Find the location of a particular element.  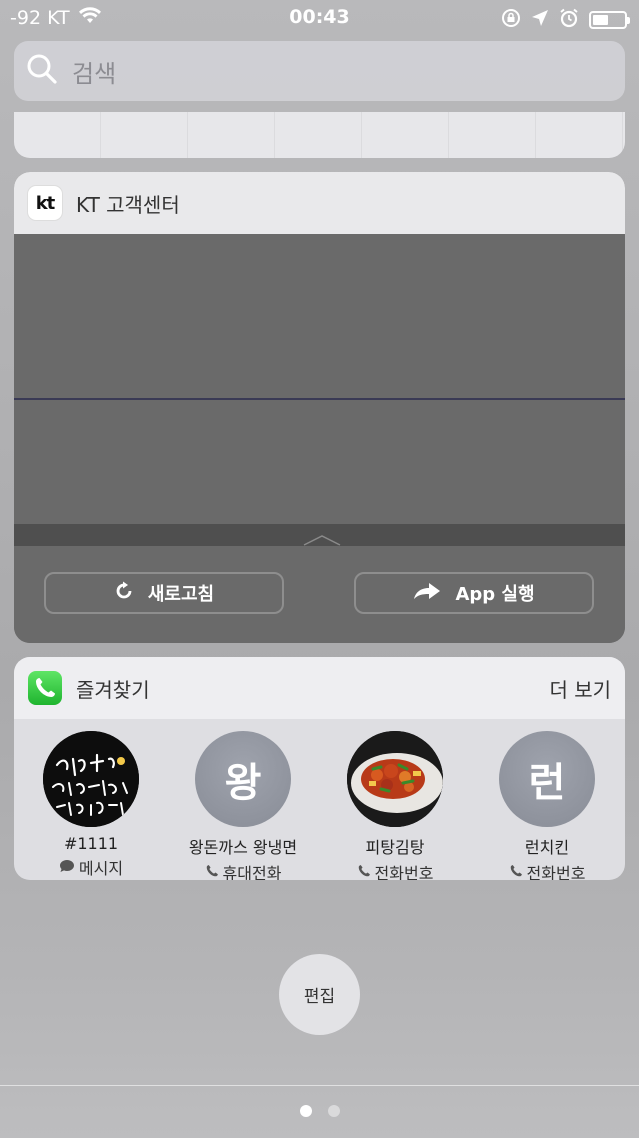

contact-type: 메시지 is located at coordinates (91, 867).